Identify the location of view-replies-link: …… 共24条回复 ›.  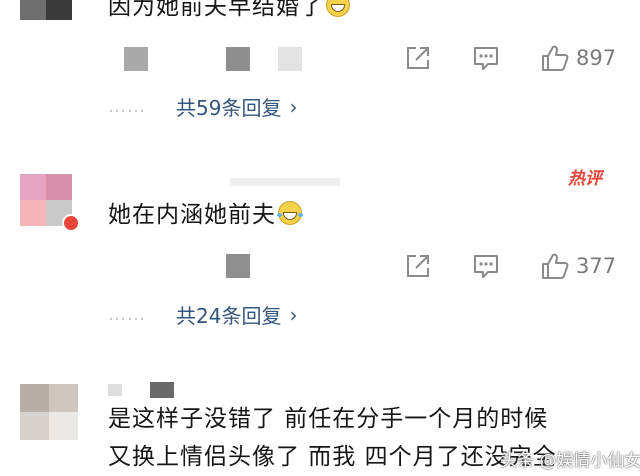
(202, 314).